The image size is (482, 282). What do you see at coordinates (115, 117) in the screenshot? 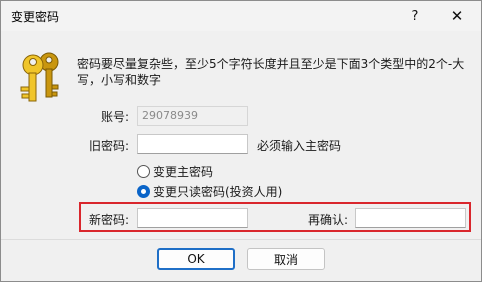
I see `account-label: 账号:` at bounding box center [115, 117].